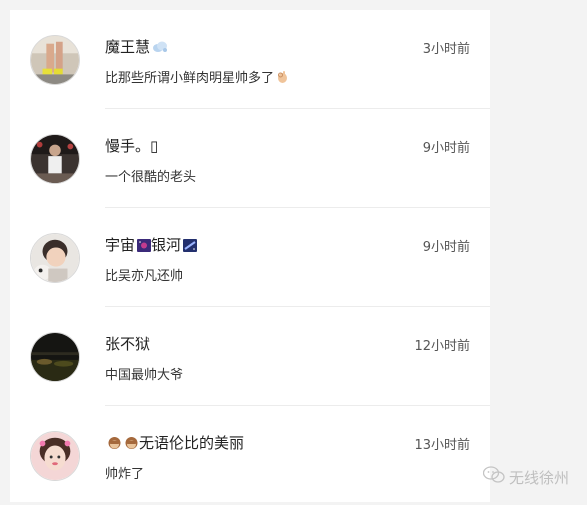  I want to click on wechat-icon, so click(493, 477).